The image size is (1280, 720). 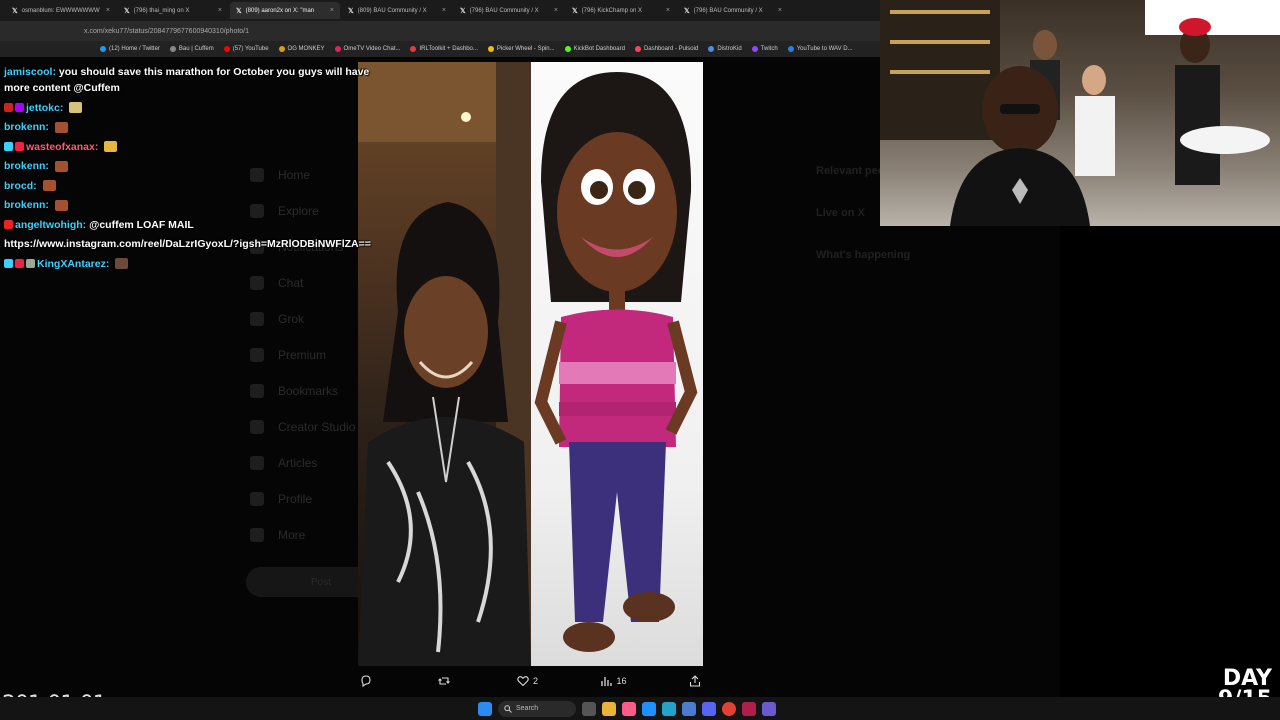 I want to click on ghost-nav-label: Premium, so click(x=302, y=355).